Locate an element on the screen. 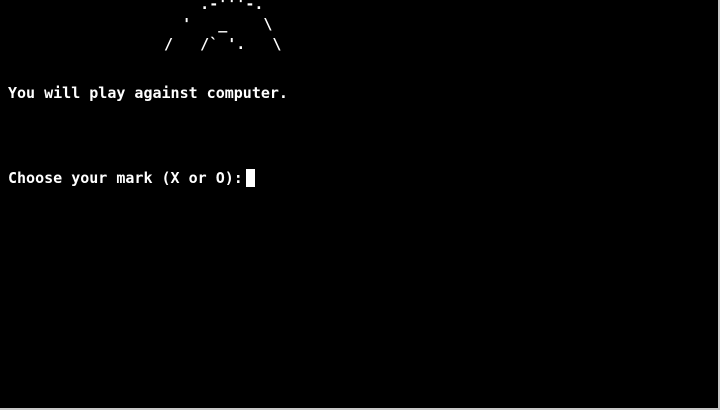 This screenshot has width=720, height=410. prompt-text: Choose your mark (X or O): is located at coordinates (125, 178).